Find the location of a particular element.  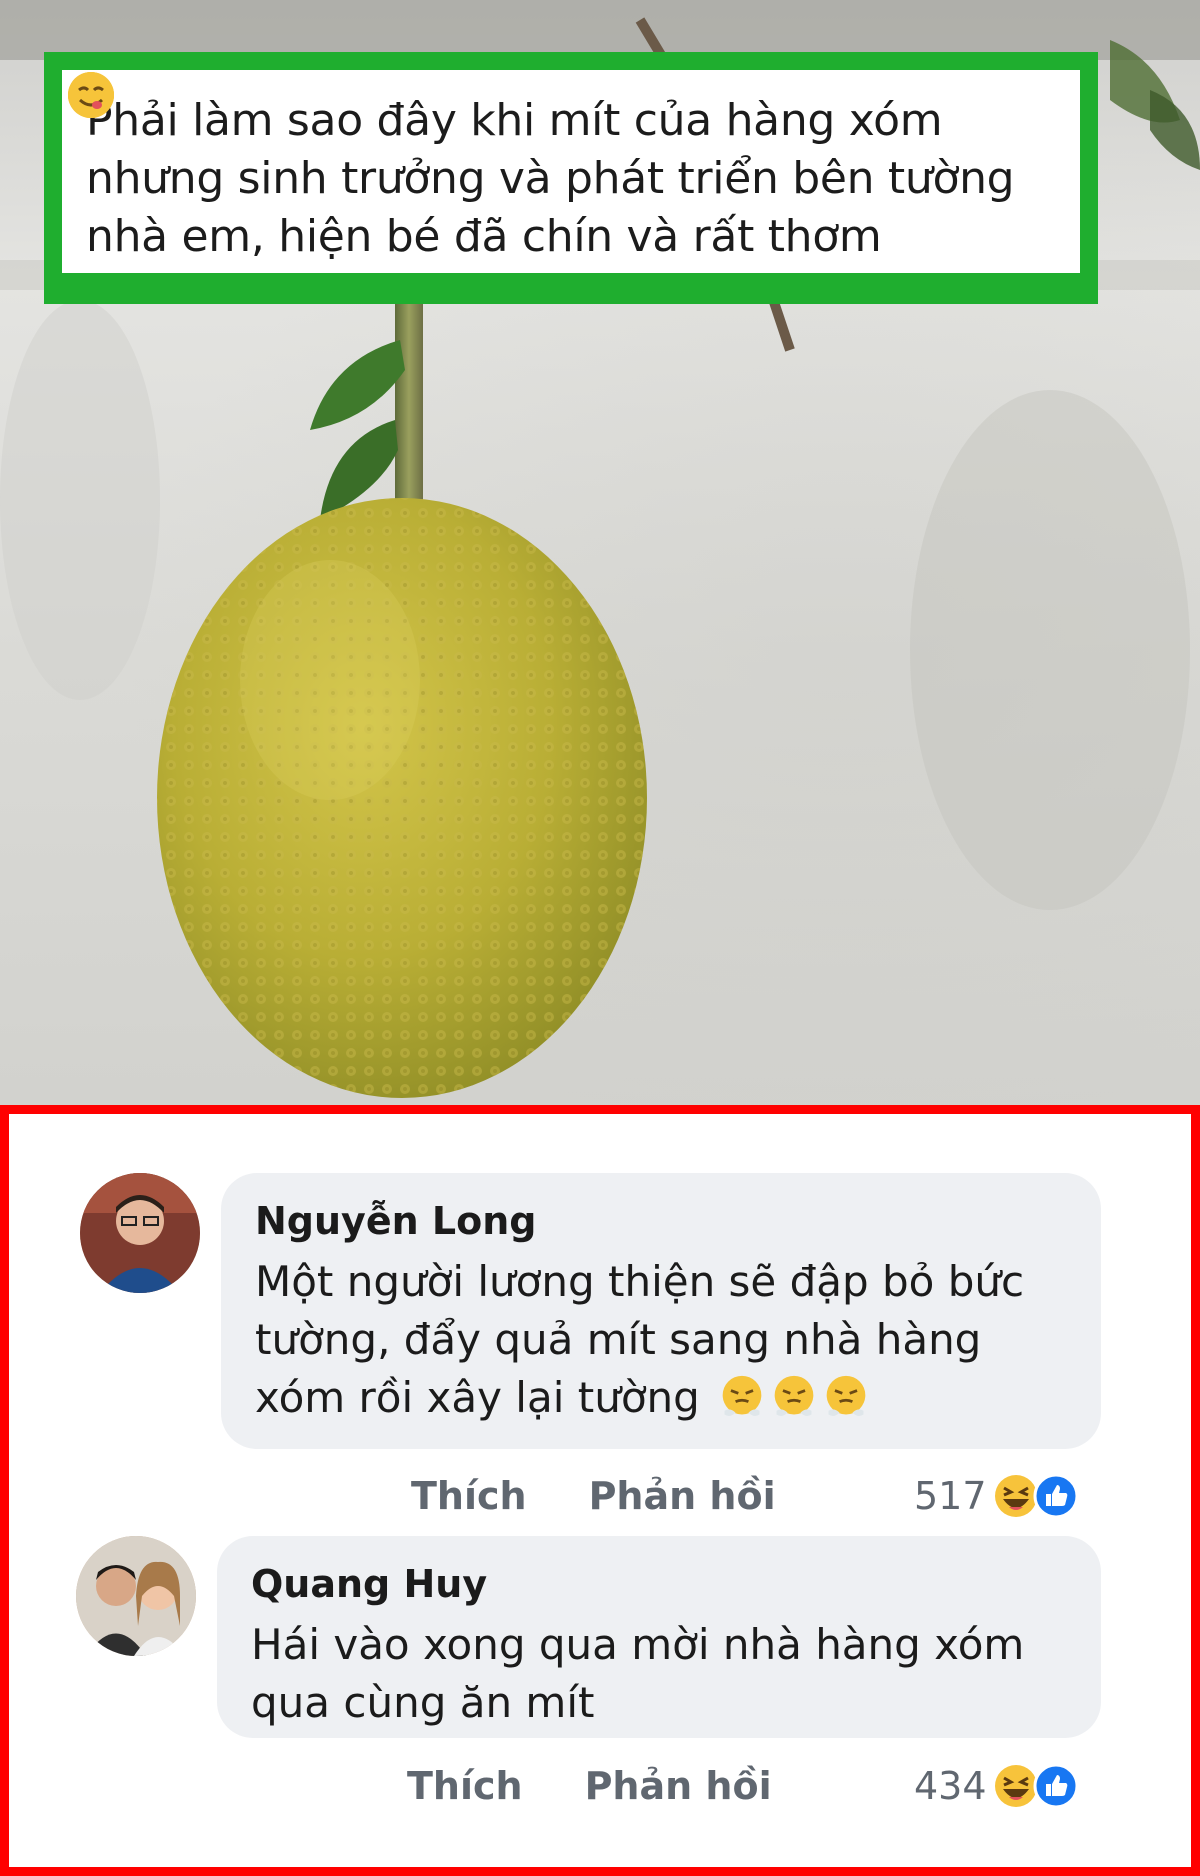

reaction-summary: 517 is located at coordinates (996, 1496).